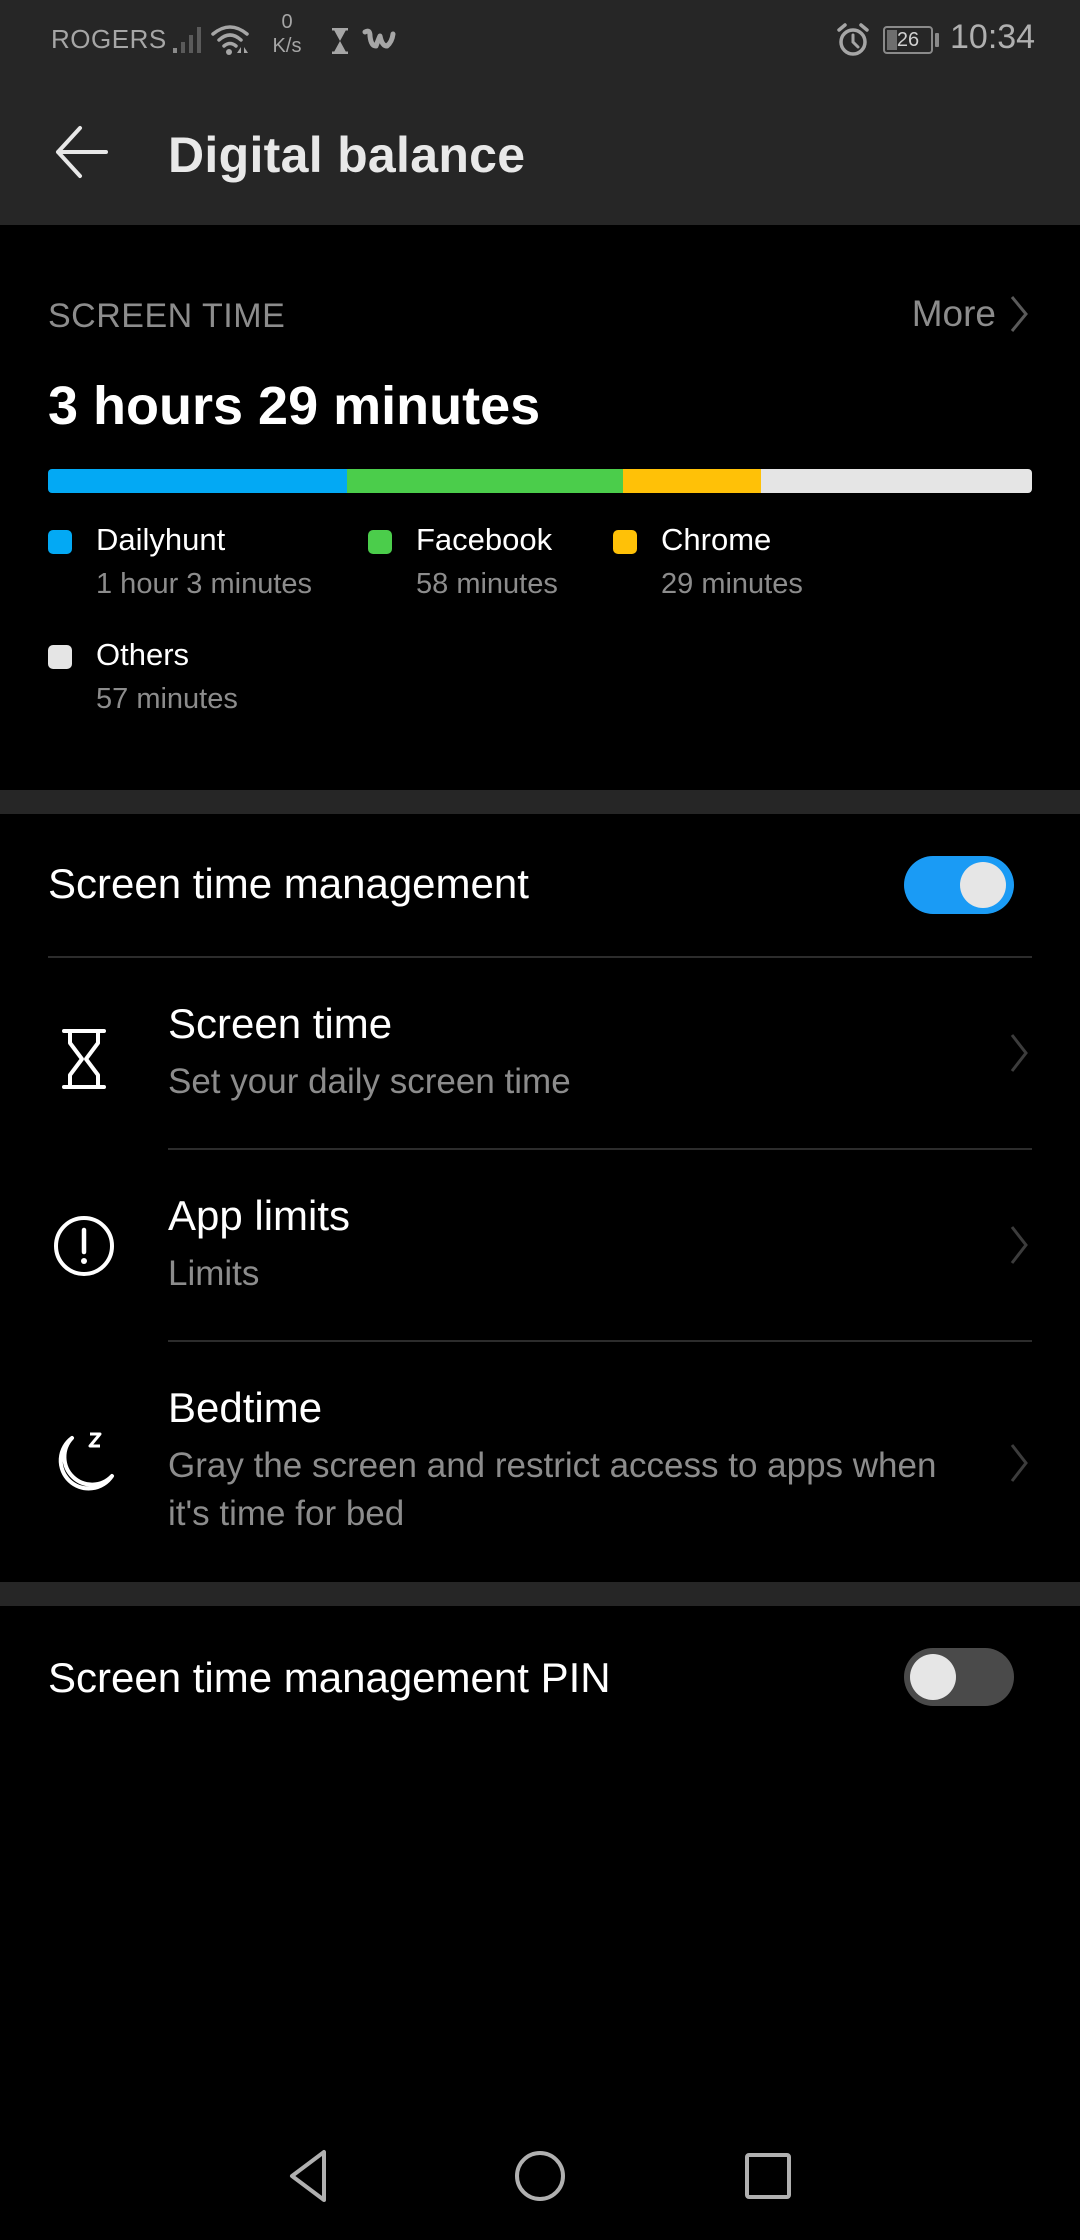  What do you see at coordinates (369, 1081) in the screenshot?
I see `item-subtitle: Set your daily screen time` at bounding box center [369, 1081].